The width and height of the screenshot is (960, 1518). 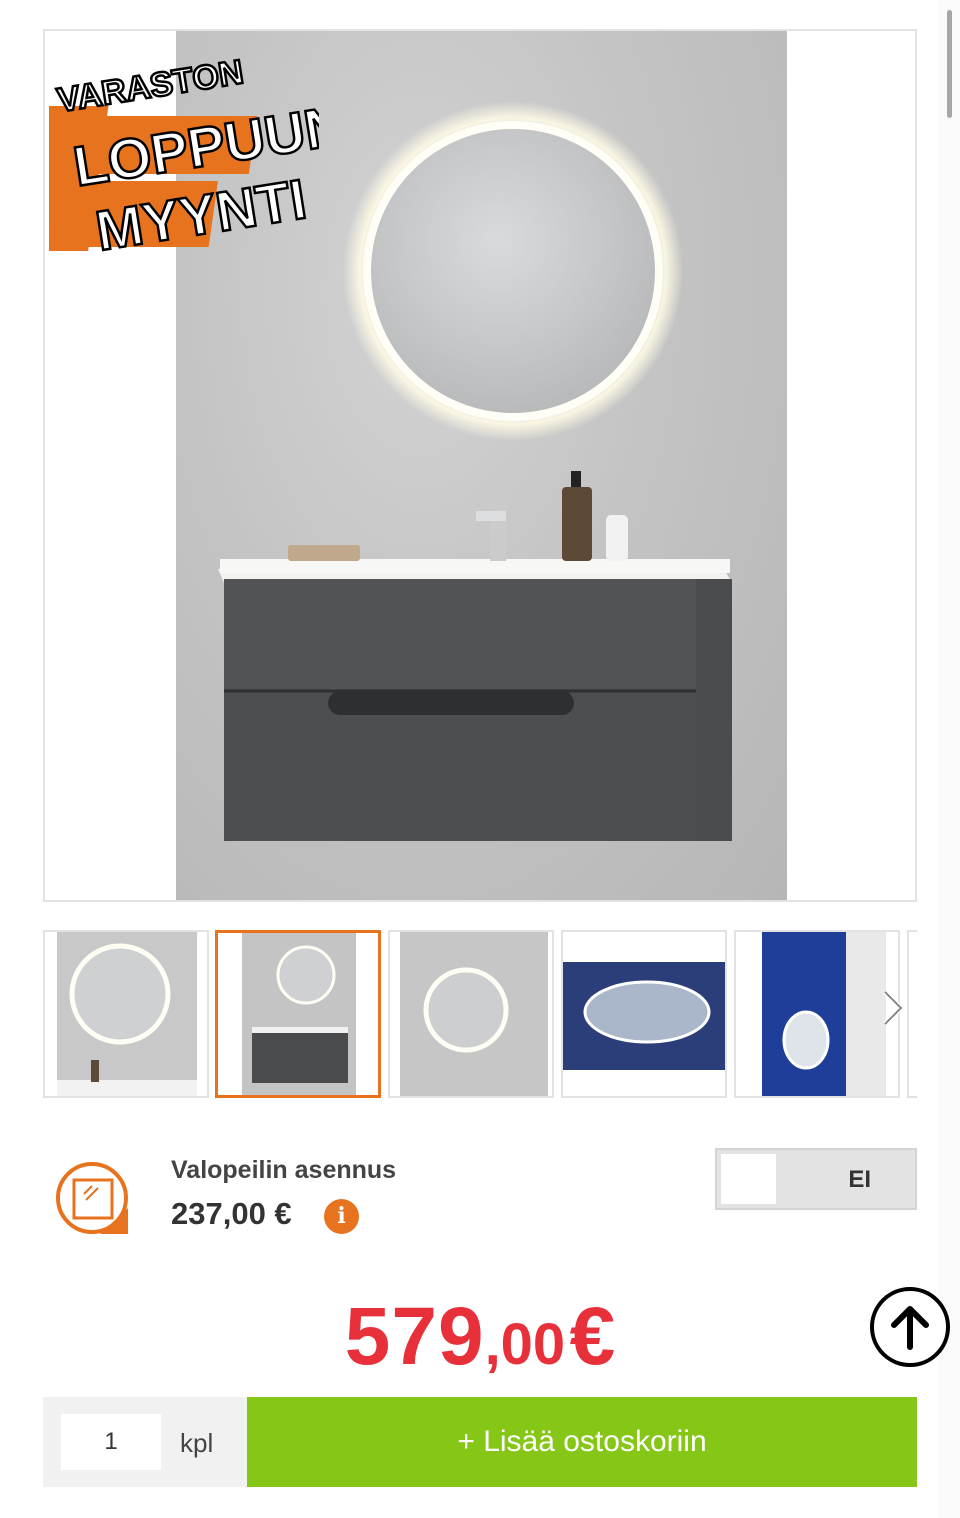 What do you see at coordinates (816, 1179) in the screenshot?
I see `installation-toggle: EI` at bounding box center [816, 1179].